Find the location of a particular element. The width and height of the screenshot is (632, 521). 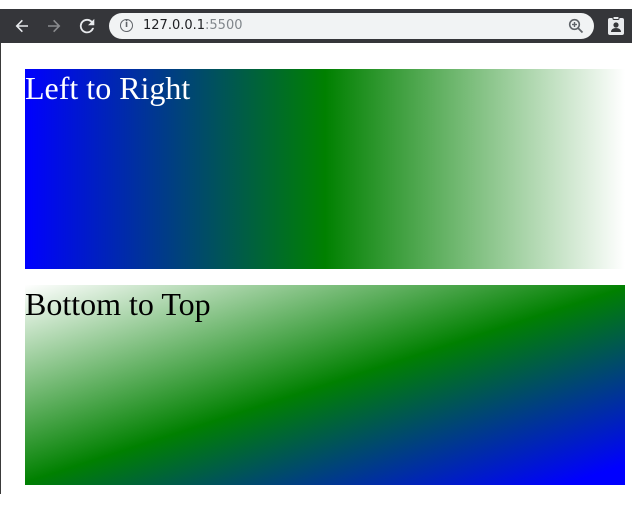

forward-button is located at coordinates (54, 26).